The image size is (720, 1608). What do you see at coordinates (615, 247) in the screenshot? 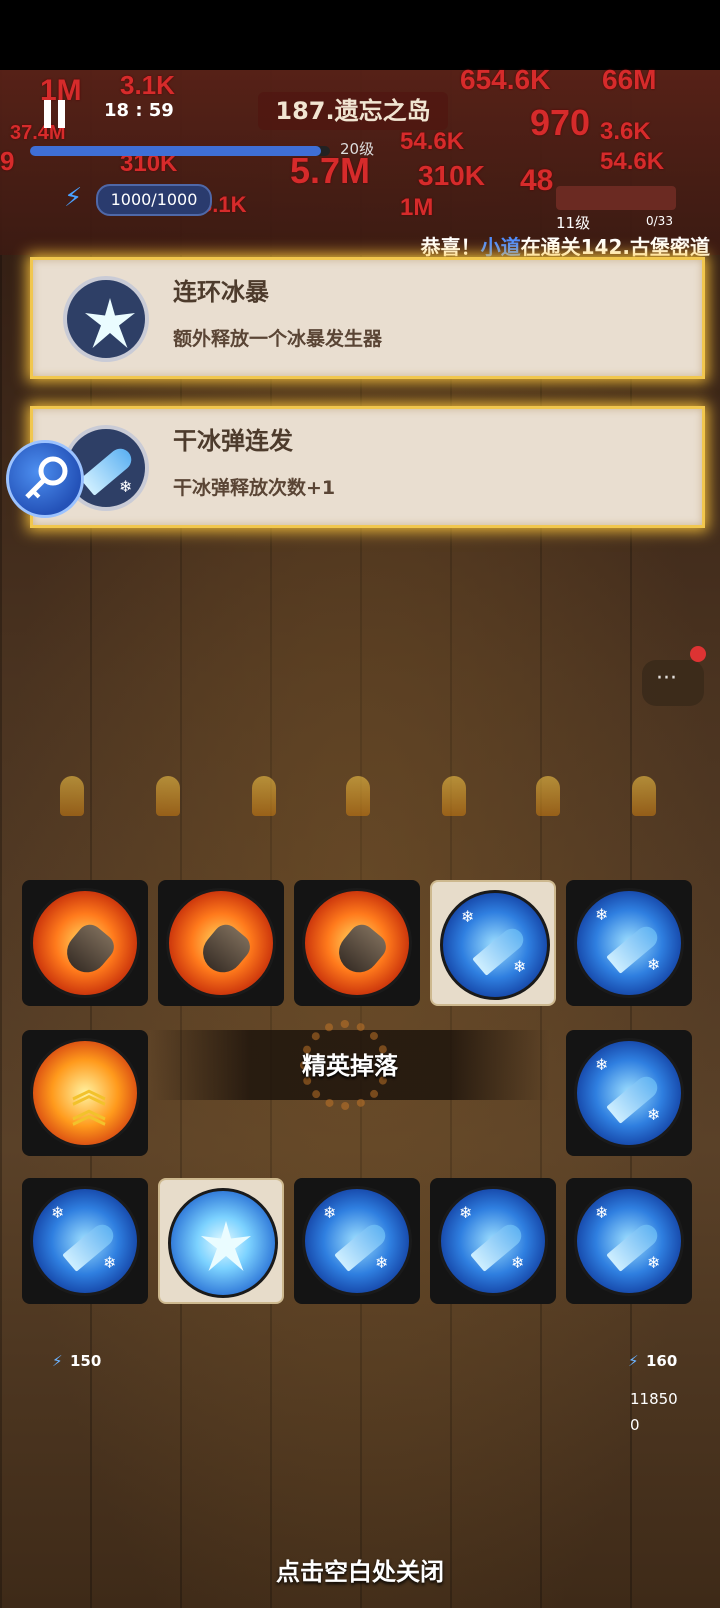
I see `announcement-suffix: 在通关142.古堡密道` at bounding box center [615, 247].